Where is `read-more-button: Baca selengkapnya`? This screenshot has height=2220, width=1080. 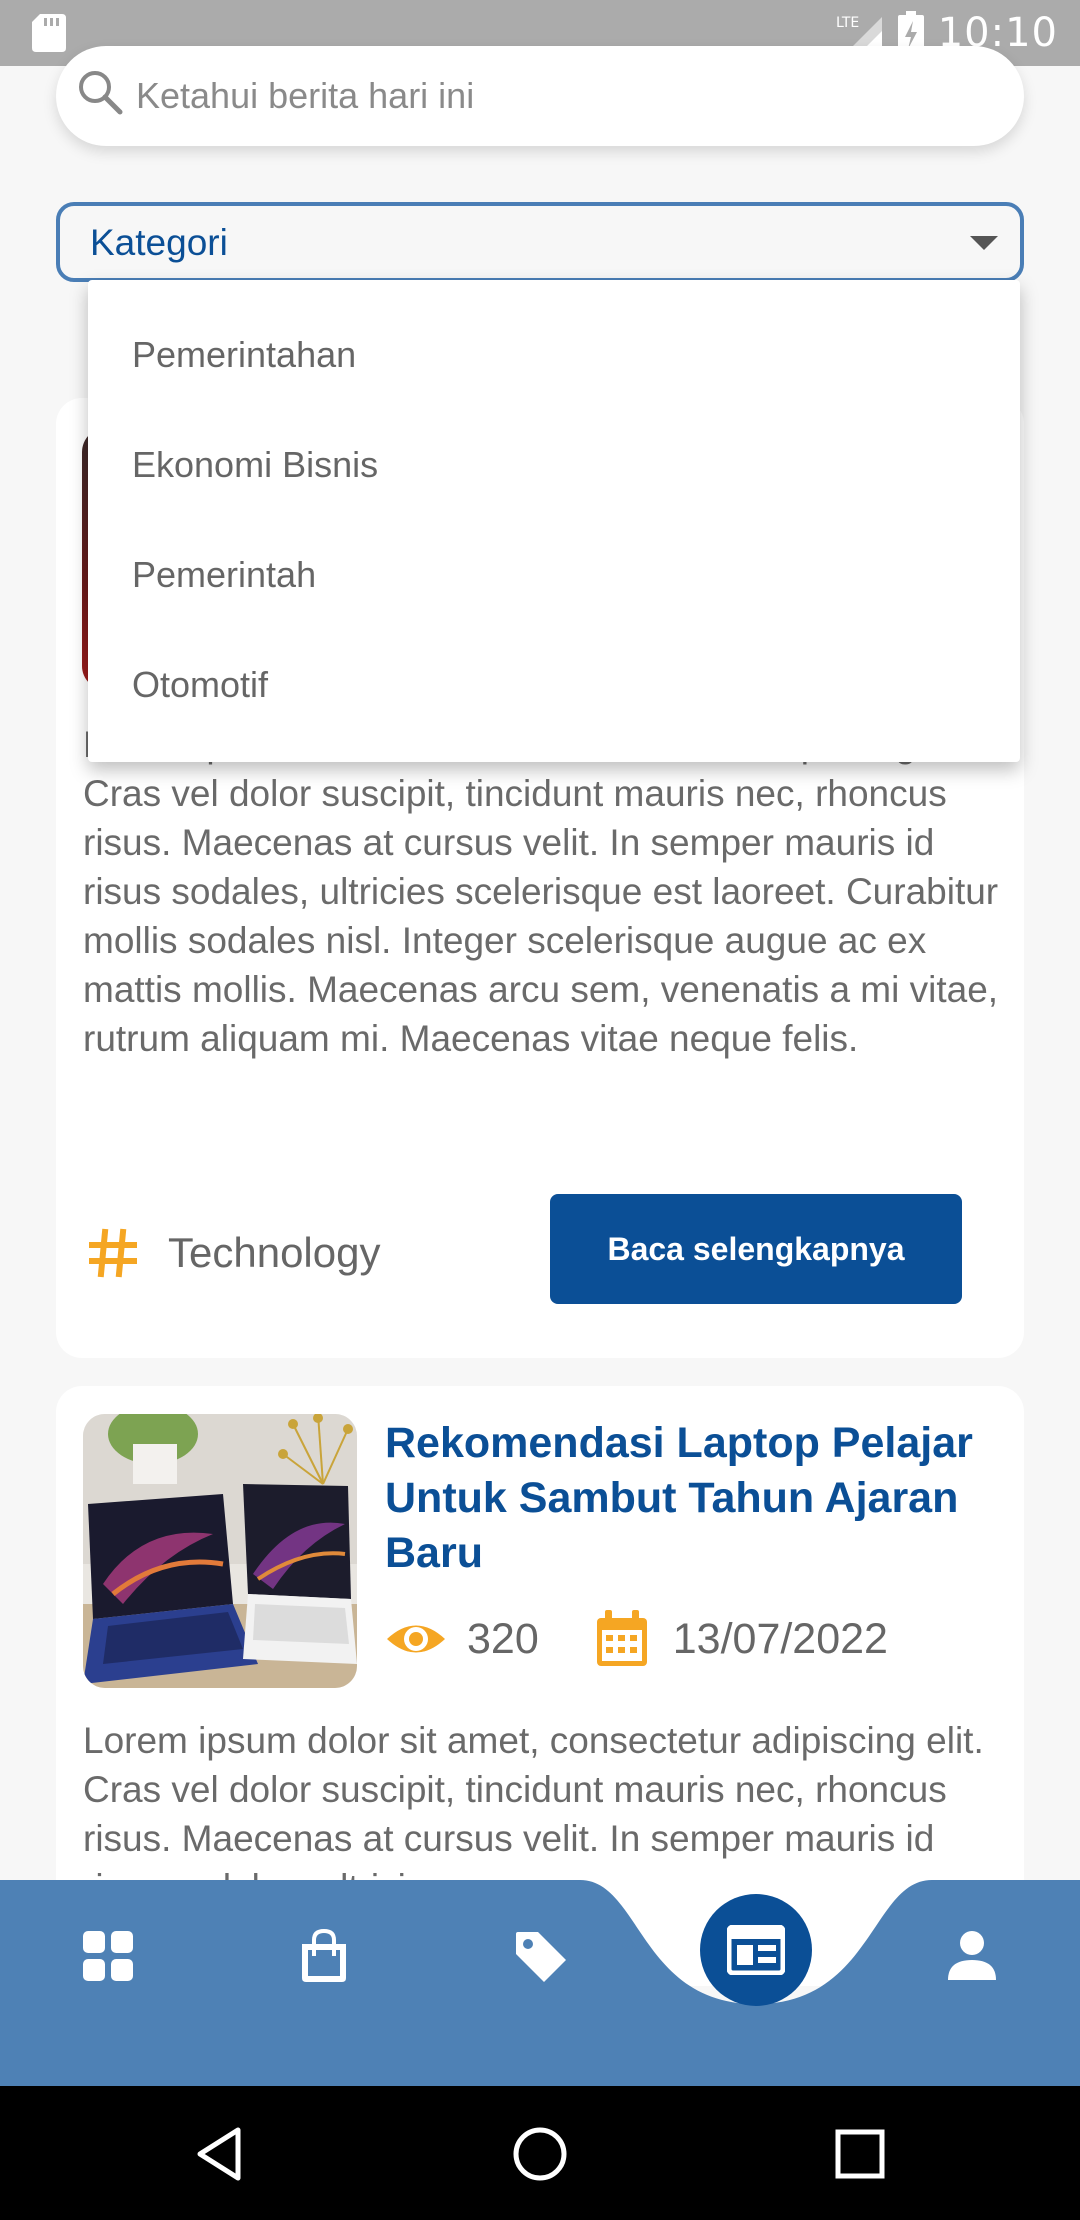
read-more-button: Baca selengkapnya is located at coordinates (756, 1249).